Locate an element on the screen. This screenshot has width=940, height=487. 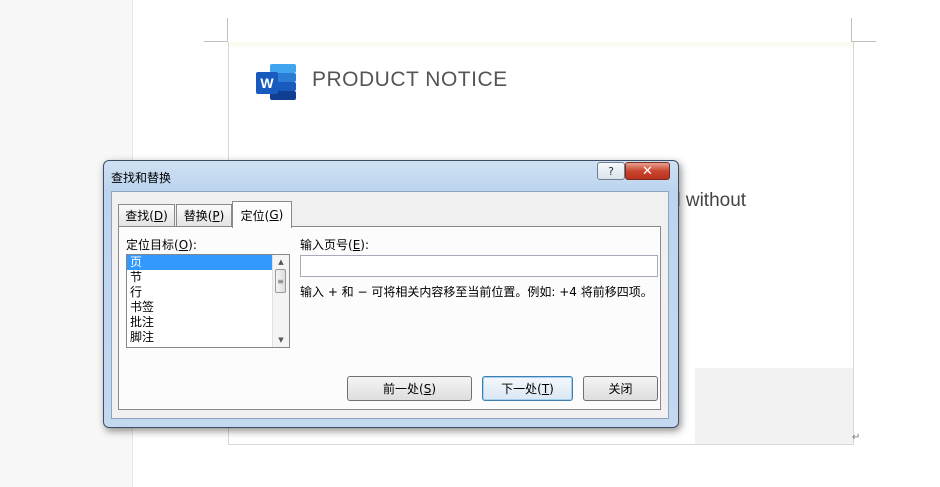
previous-button-suffix: ) is located at coordinates (433, 388).